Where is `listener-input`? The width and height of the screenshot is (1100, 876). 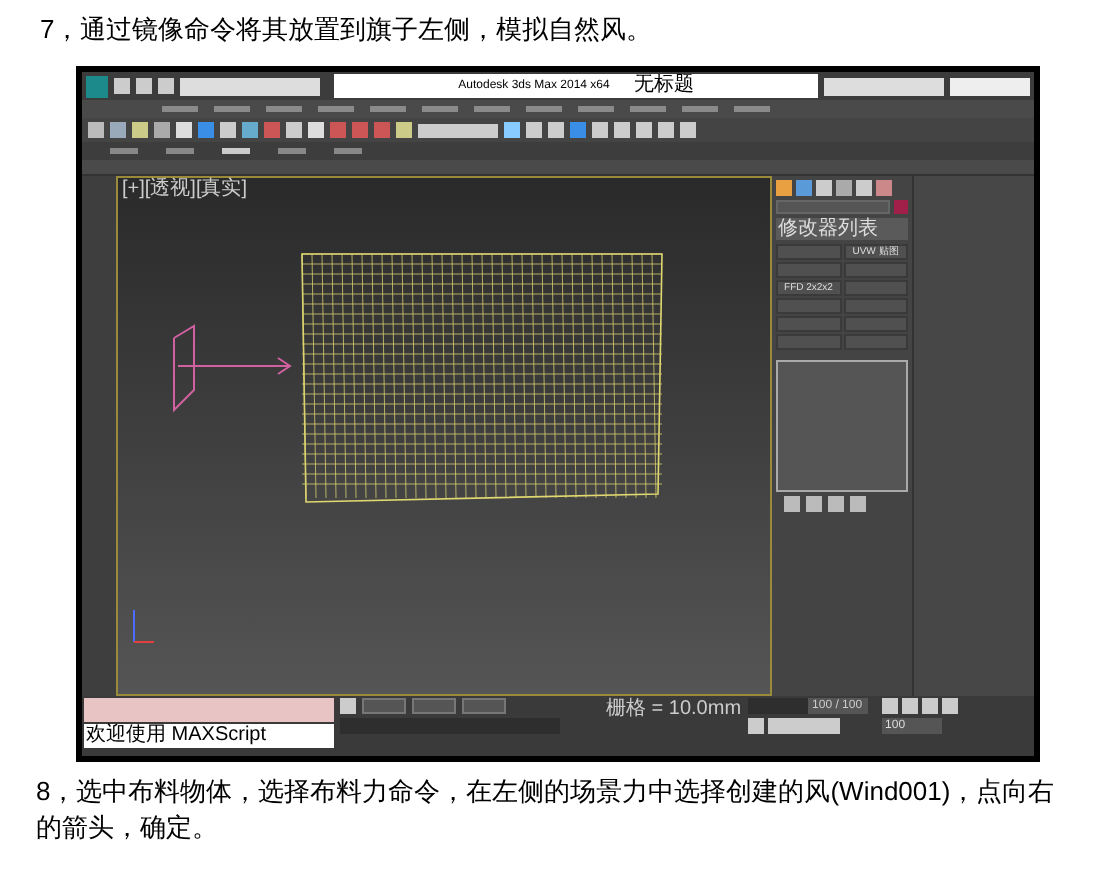 listener-input is located at coordinates (209, 710).